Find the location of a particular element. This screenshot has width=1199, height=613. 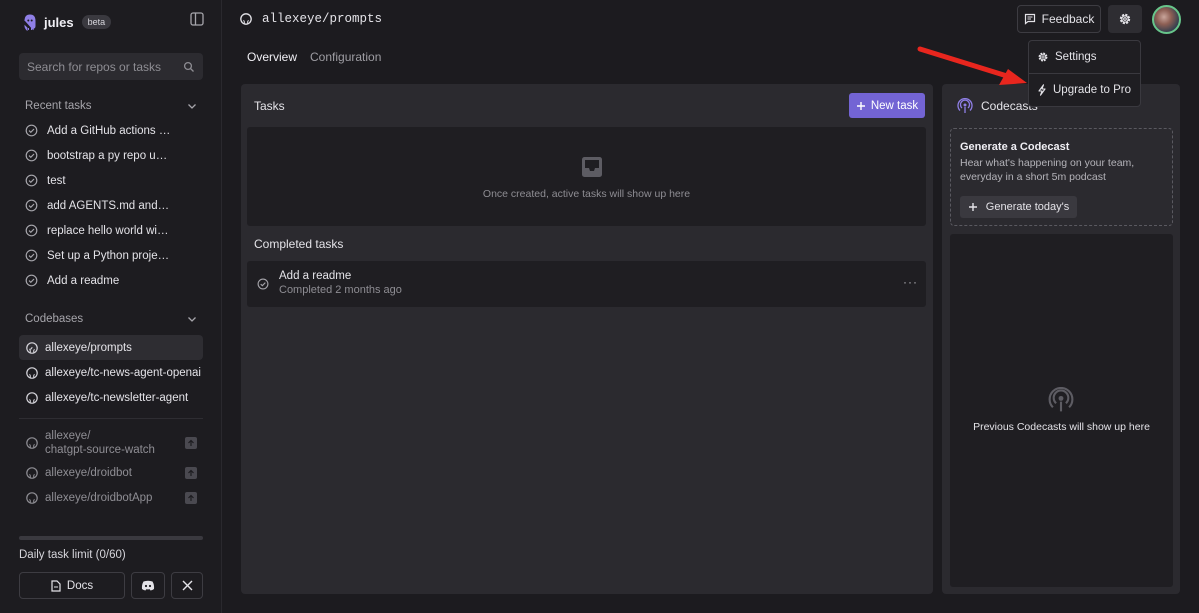

repo-title: allexeye/prompts is located at coordinates (311, 19).